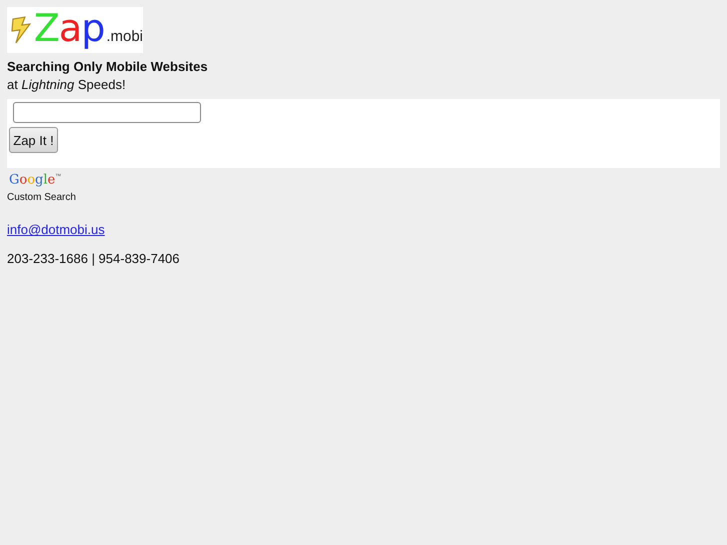 This screenshot has width=727, height=545. I want to click on google-logo: Google$^{™}$, so click(35, 179).